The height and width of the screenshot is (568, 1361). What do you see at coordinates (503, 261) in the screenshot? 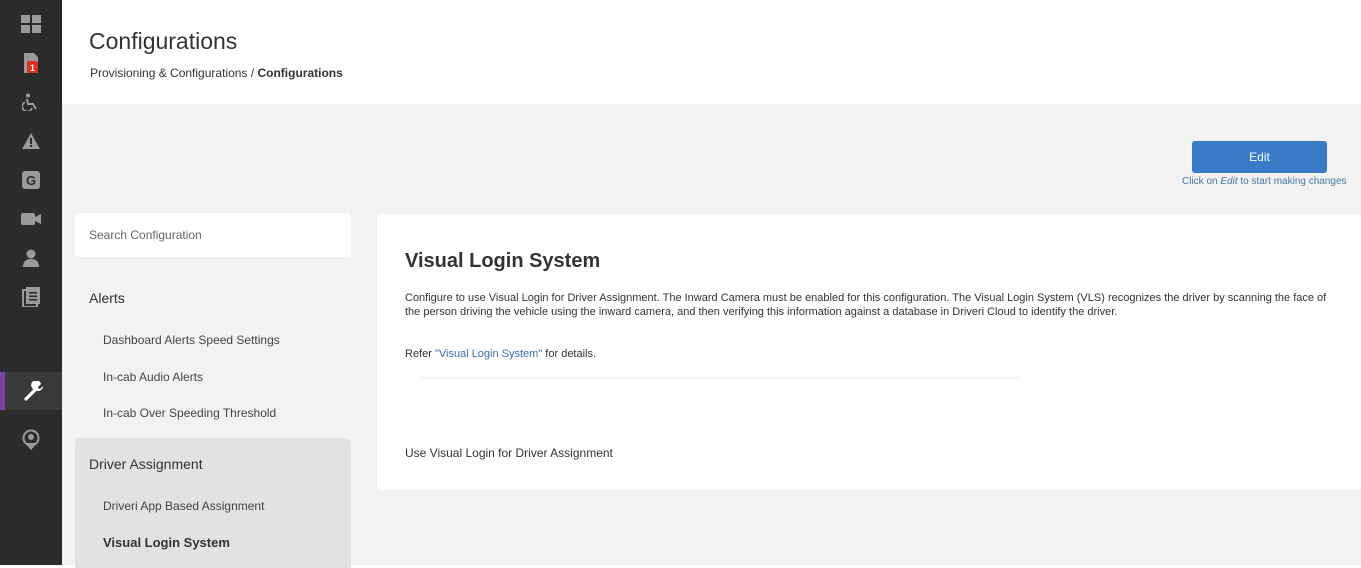
I see `section-title: Visual Login System` at bounding box center [503, 261].